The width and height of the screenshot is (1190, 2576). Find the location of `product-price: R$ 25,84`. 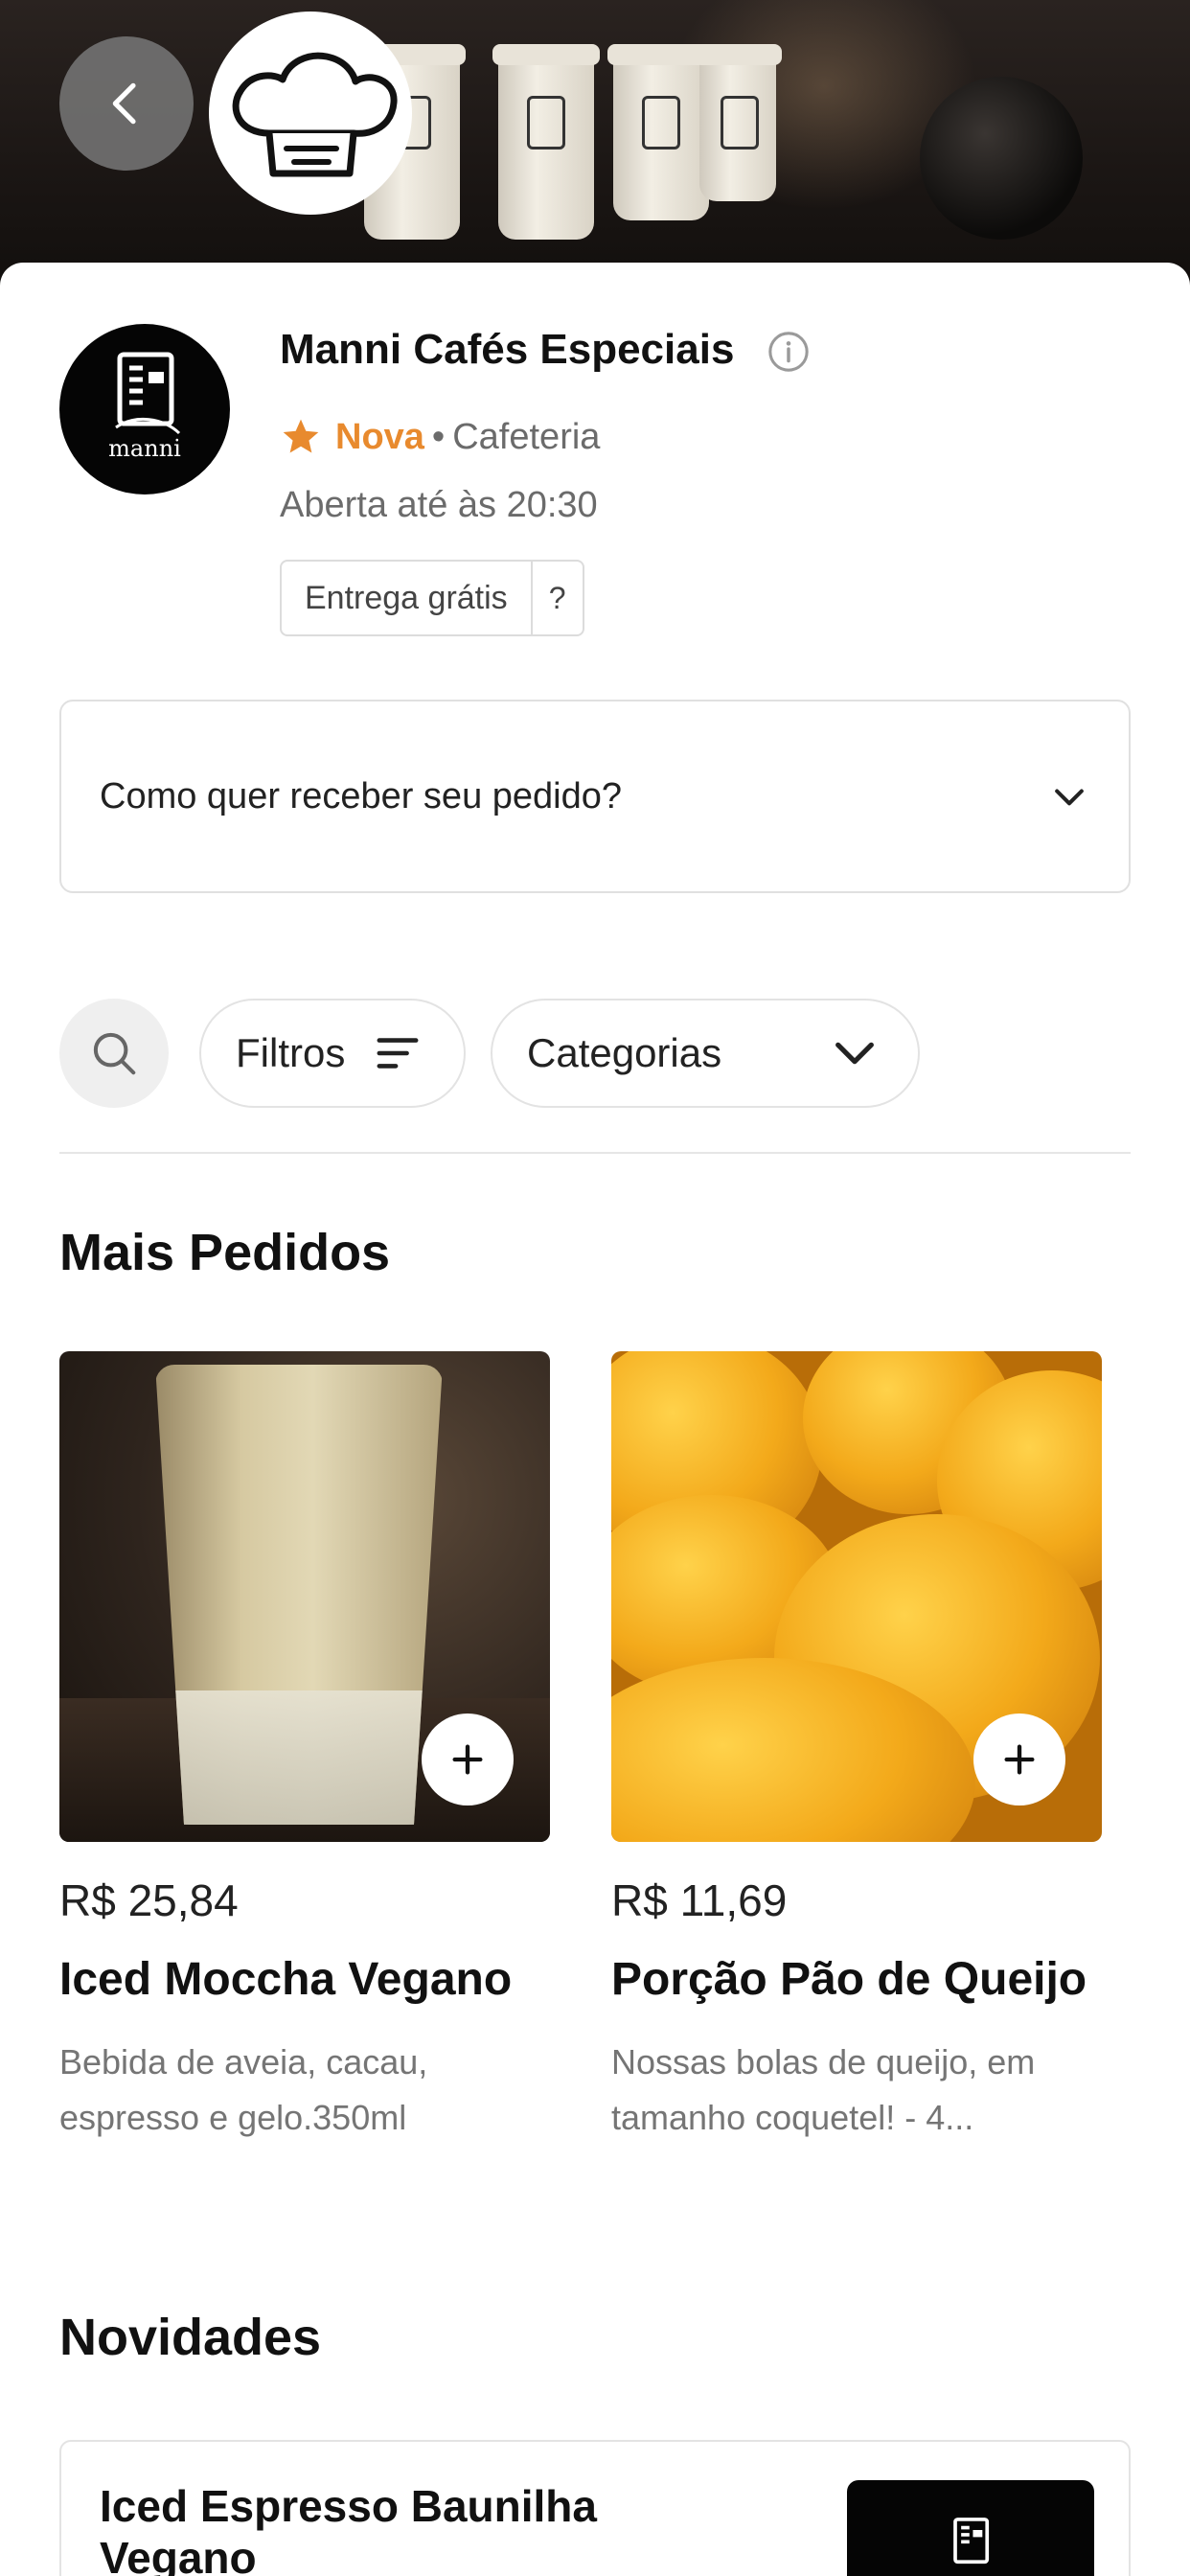

product-price: R$ 25,84 is located at coordinates (149, 1900).